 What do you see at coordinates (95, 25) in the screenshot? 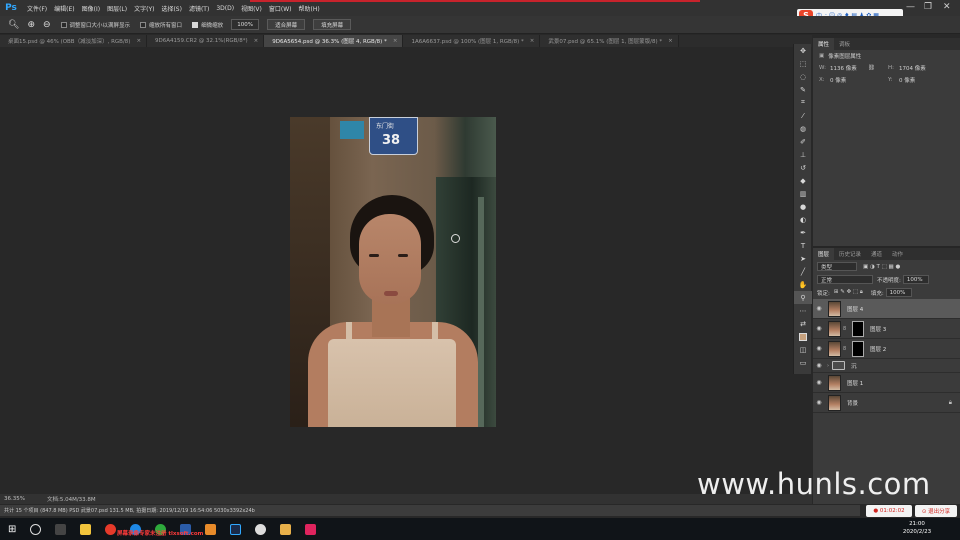
I see `resize-windows-checkbox: 调整窗口大小以满屏显示` at bounding box center [95, 25].